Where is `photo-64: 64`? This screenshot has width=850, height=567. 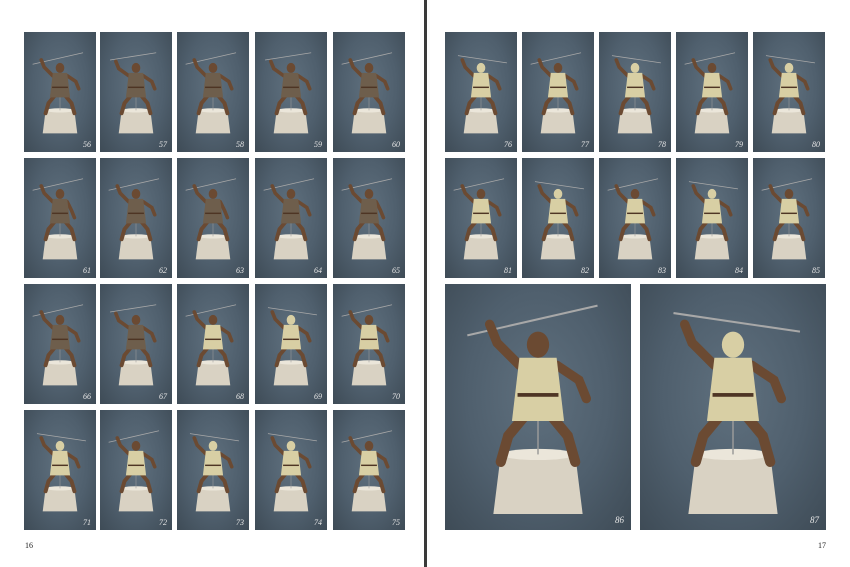
photo-64: 64 is located at coordinates (291, 218).